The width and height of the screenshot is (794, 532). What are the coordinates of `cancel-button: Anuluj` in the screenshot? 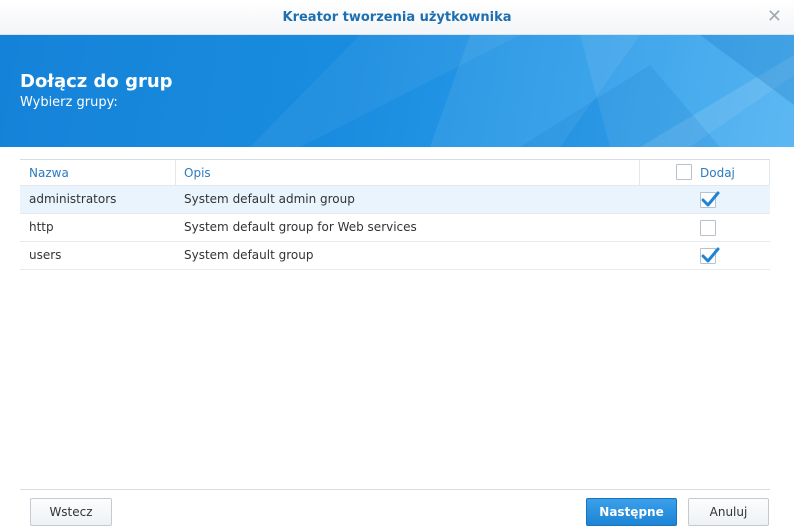 It's located at (728, 512).